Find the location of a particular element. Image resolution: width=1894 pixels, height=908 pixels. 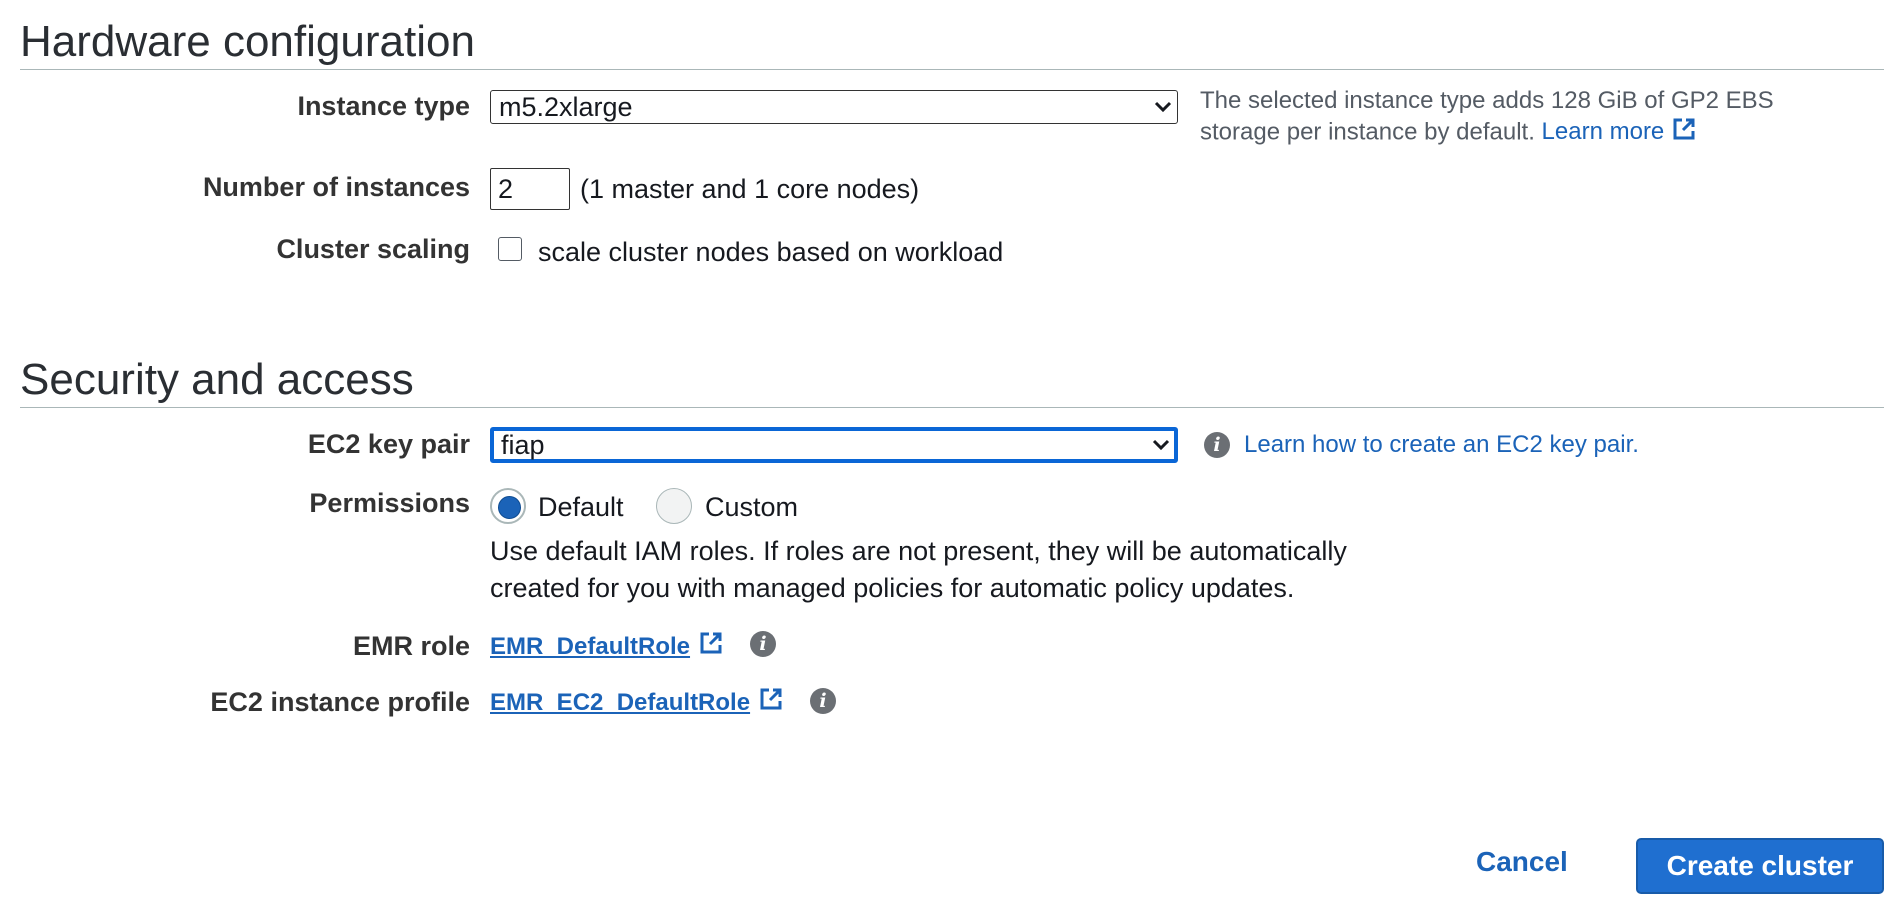

emr-role-link: EMR_DefaultRole is located at coordinates (607, 646).